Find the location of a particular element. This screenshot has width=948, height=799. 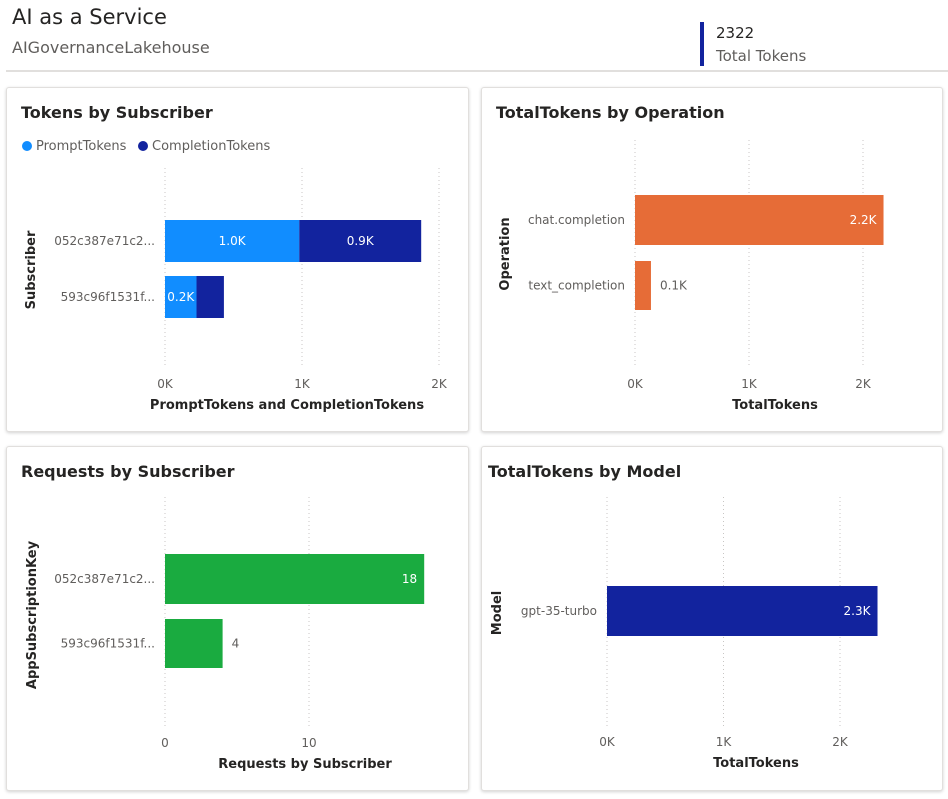

header-divider is located at coordinates (477, 71).